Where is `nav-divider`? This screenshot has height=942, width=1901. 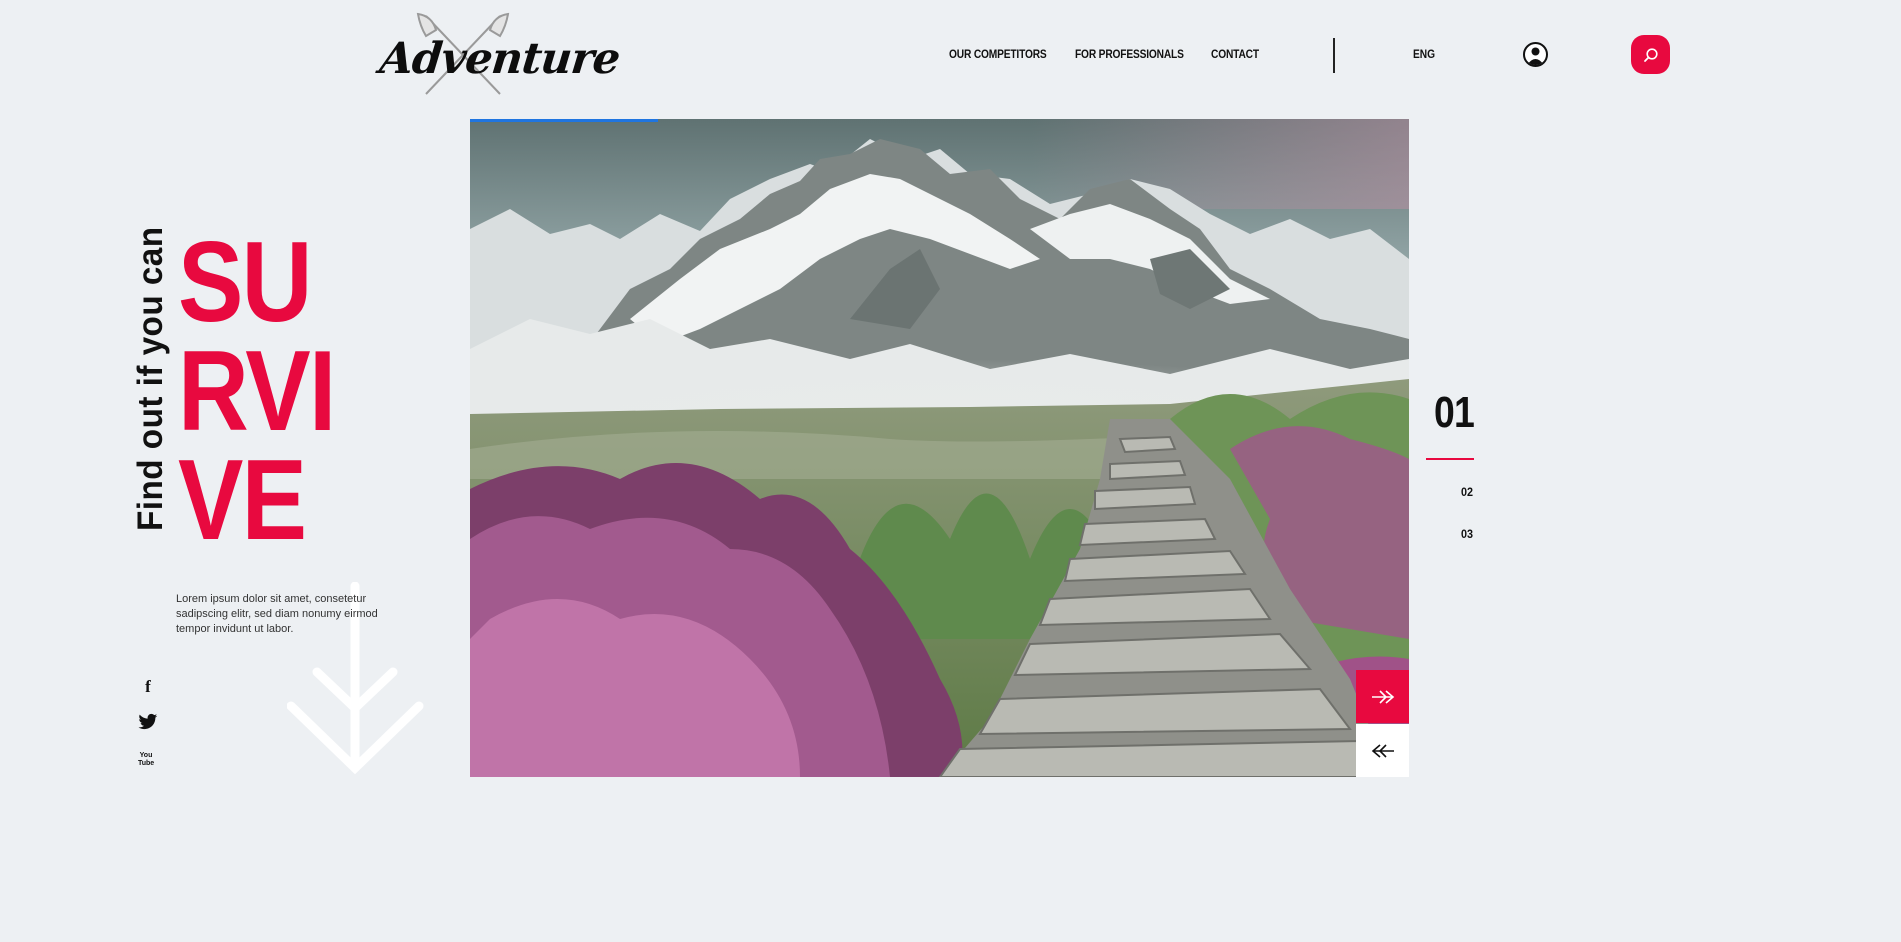
nav-divider is located at coordinates (1334, 55).